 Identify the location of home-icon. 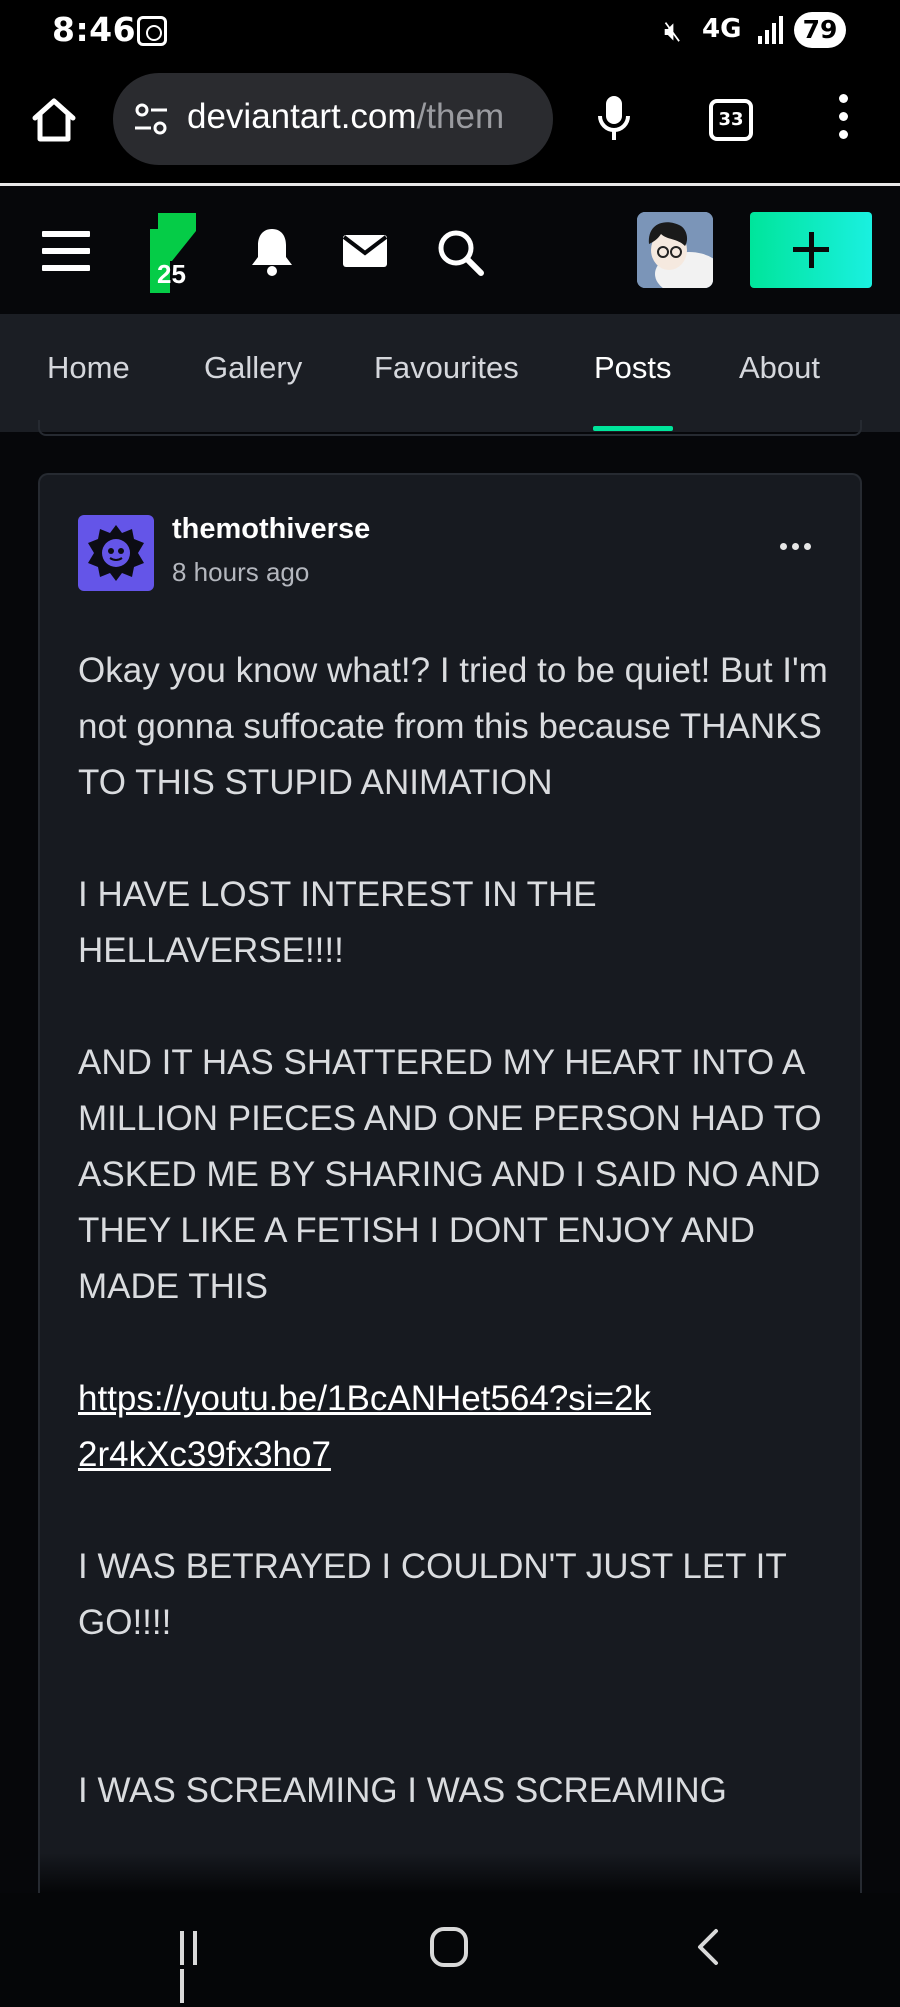
(54, 120).